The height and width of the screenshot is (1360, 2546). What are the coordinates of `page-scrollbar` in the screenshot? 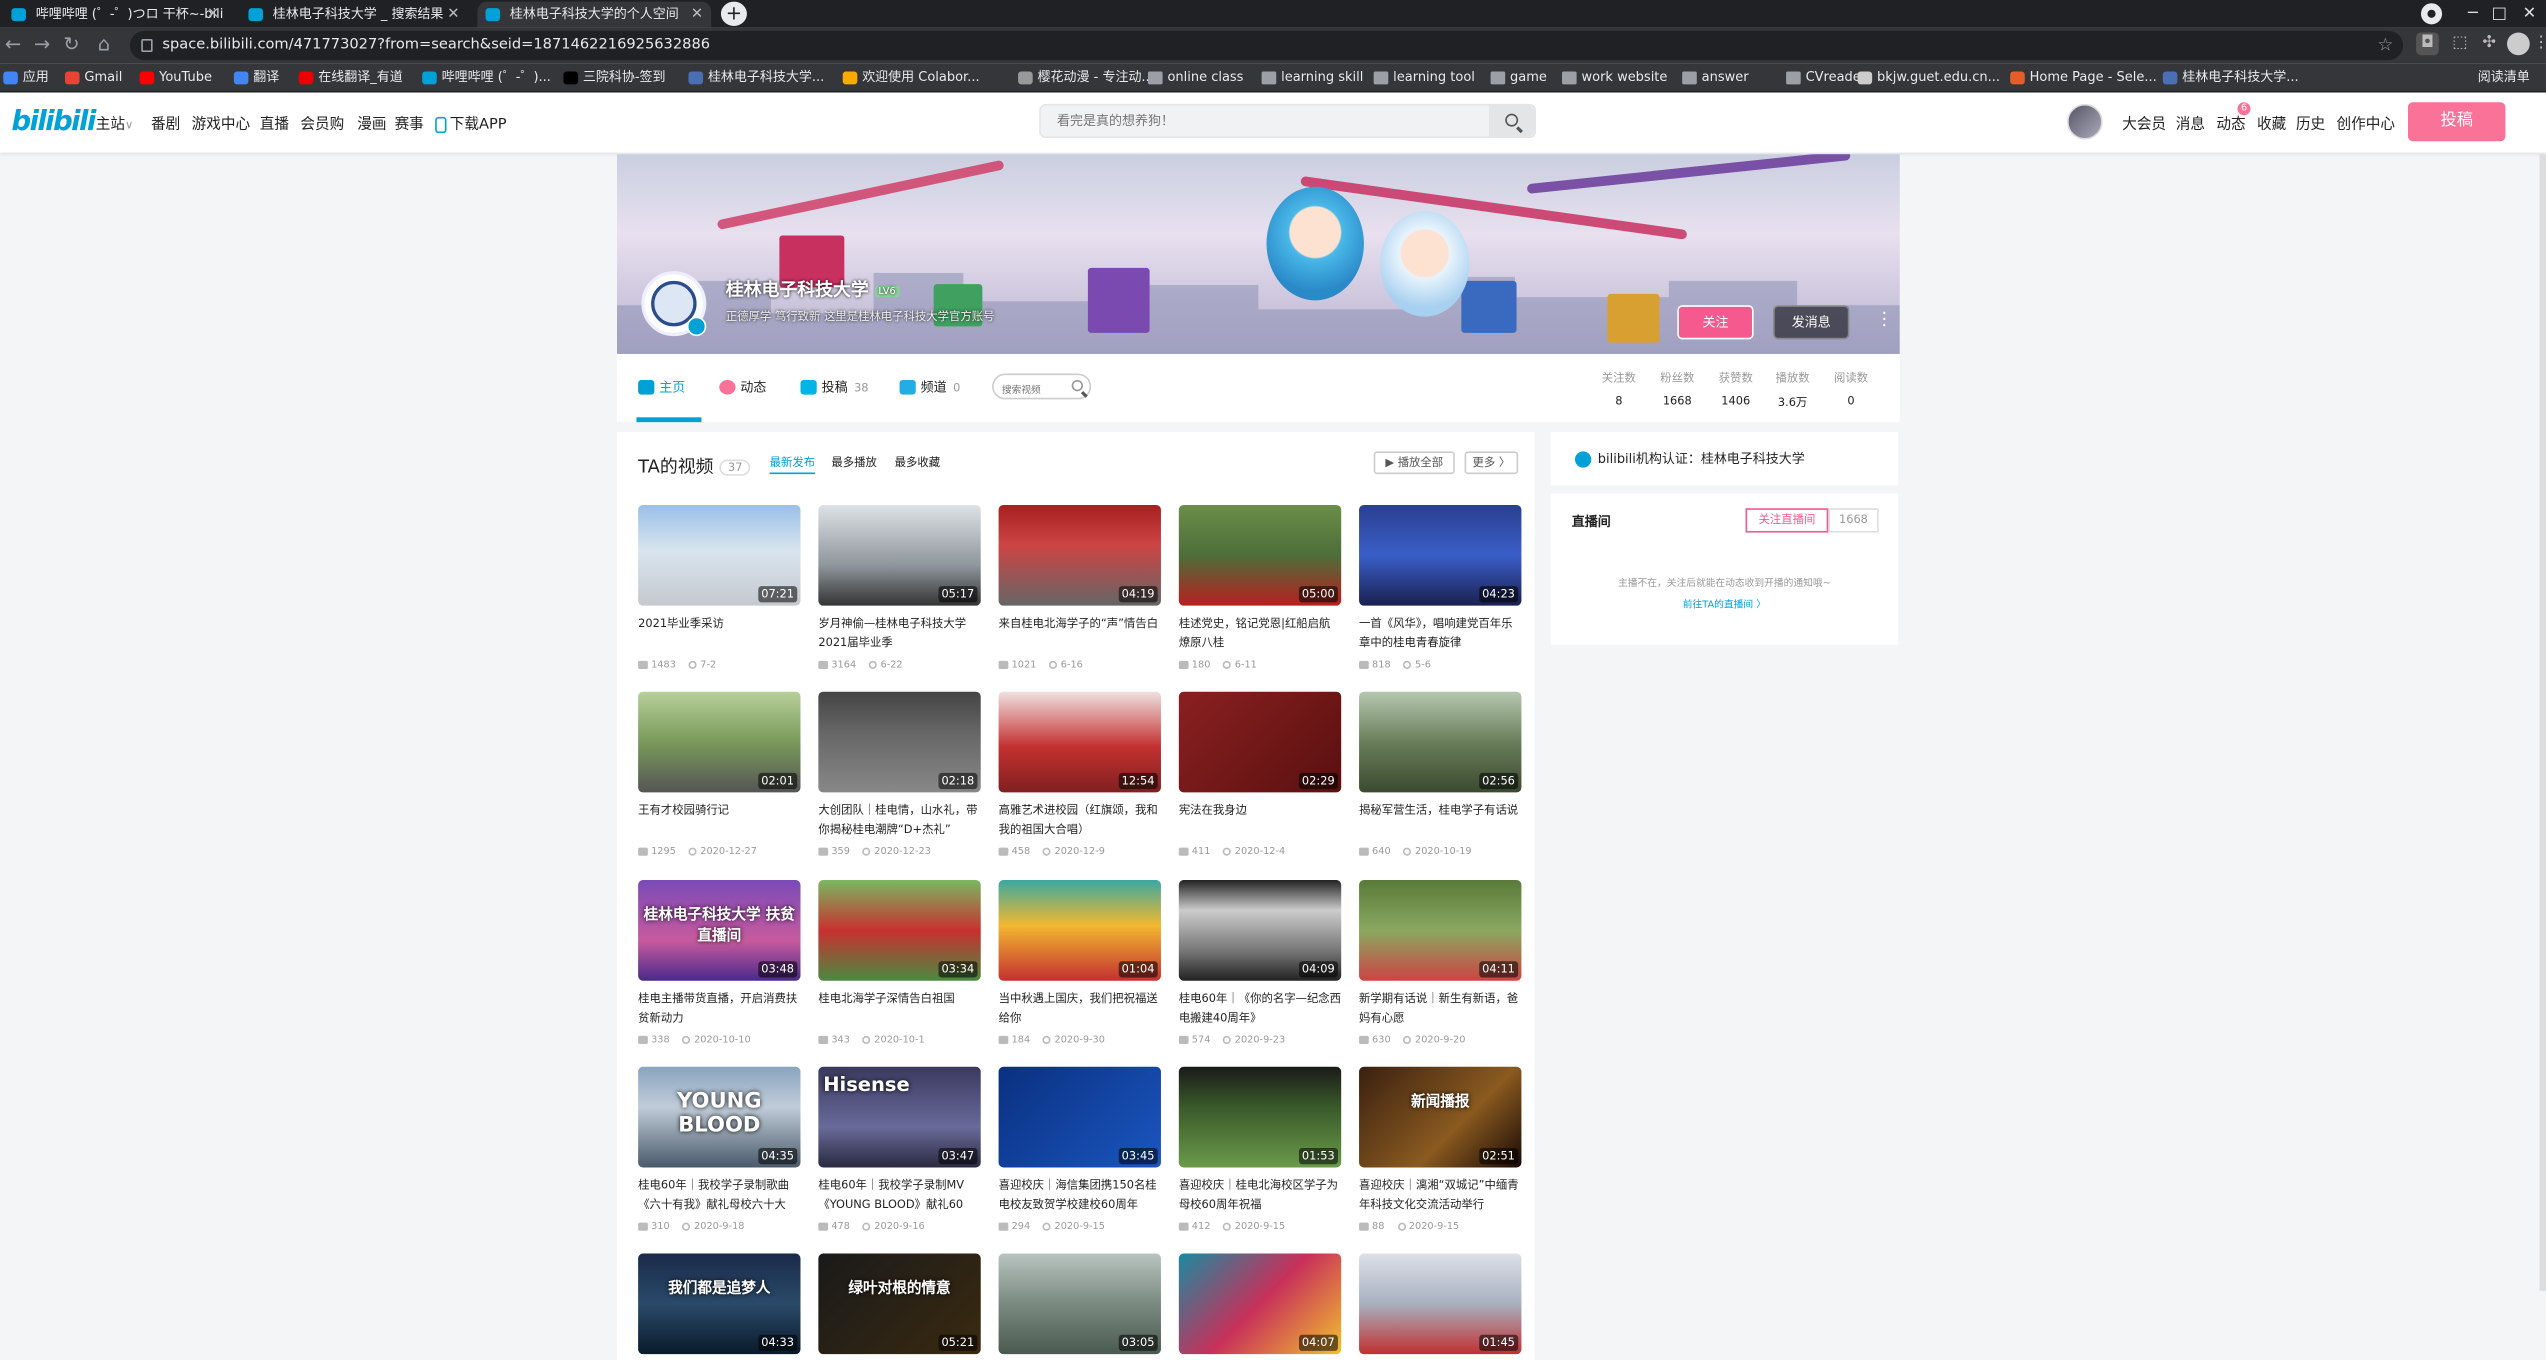 It's located at (2542, 722).